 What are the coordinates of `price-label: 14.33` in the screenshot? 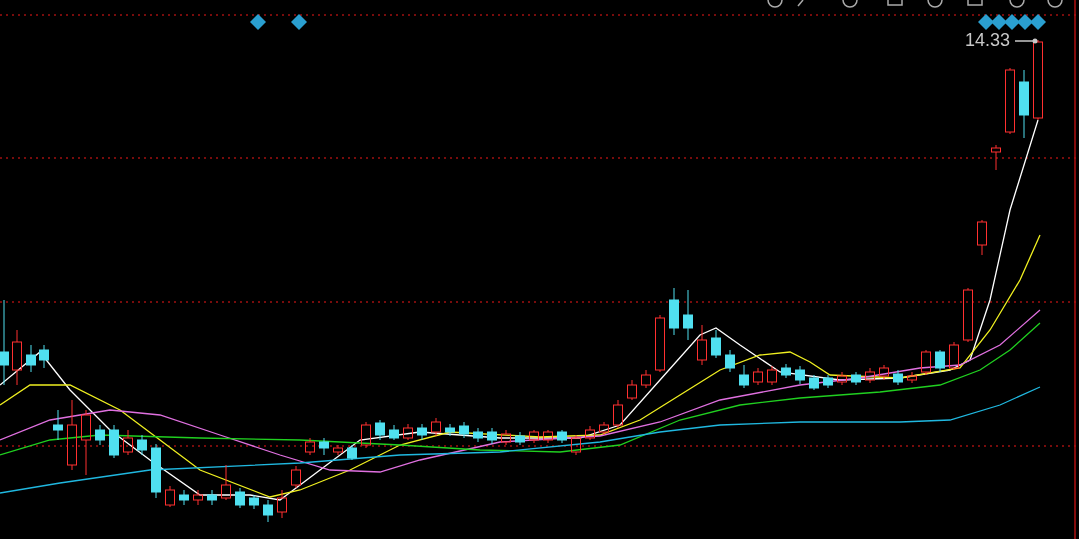 It's located at (987, 40).